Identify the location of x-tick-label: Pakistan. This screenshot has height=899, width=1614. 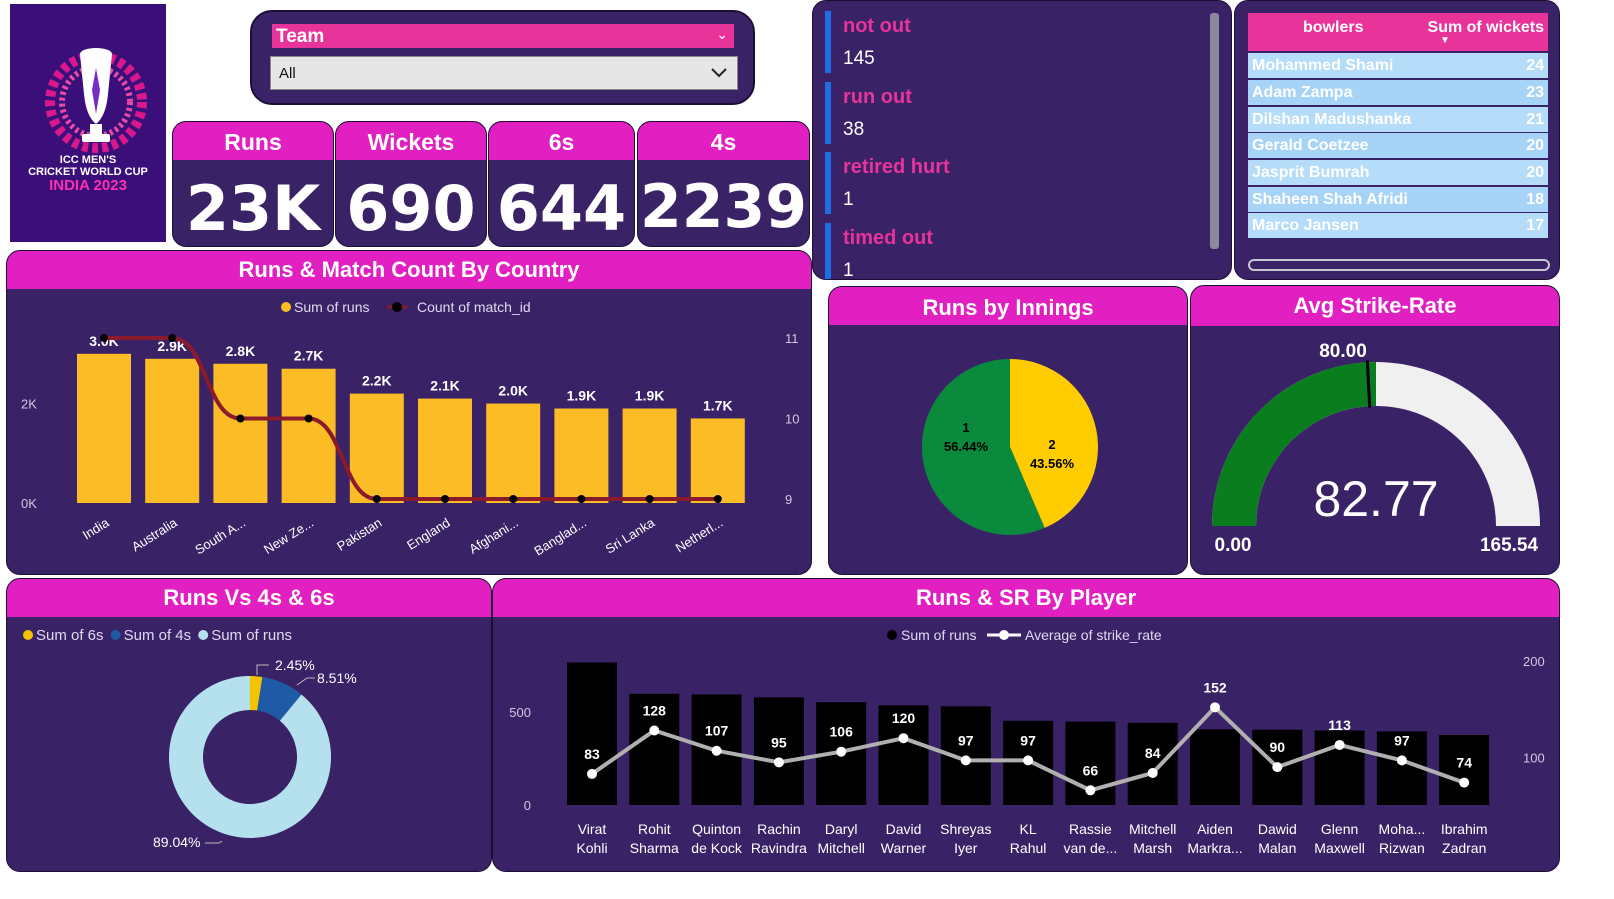
(359, 534).